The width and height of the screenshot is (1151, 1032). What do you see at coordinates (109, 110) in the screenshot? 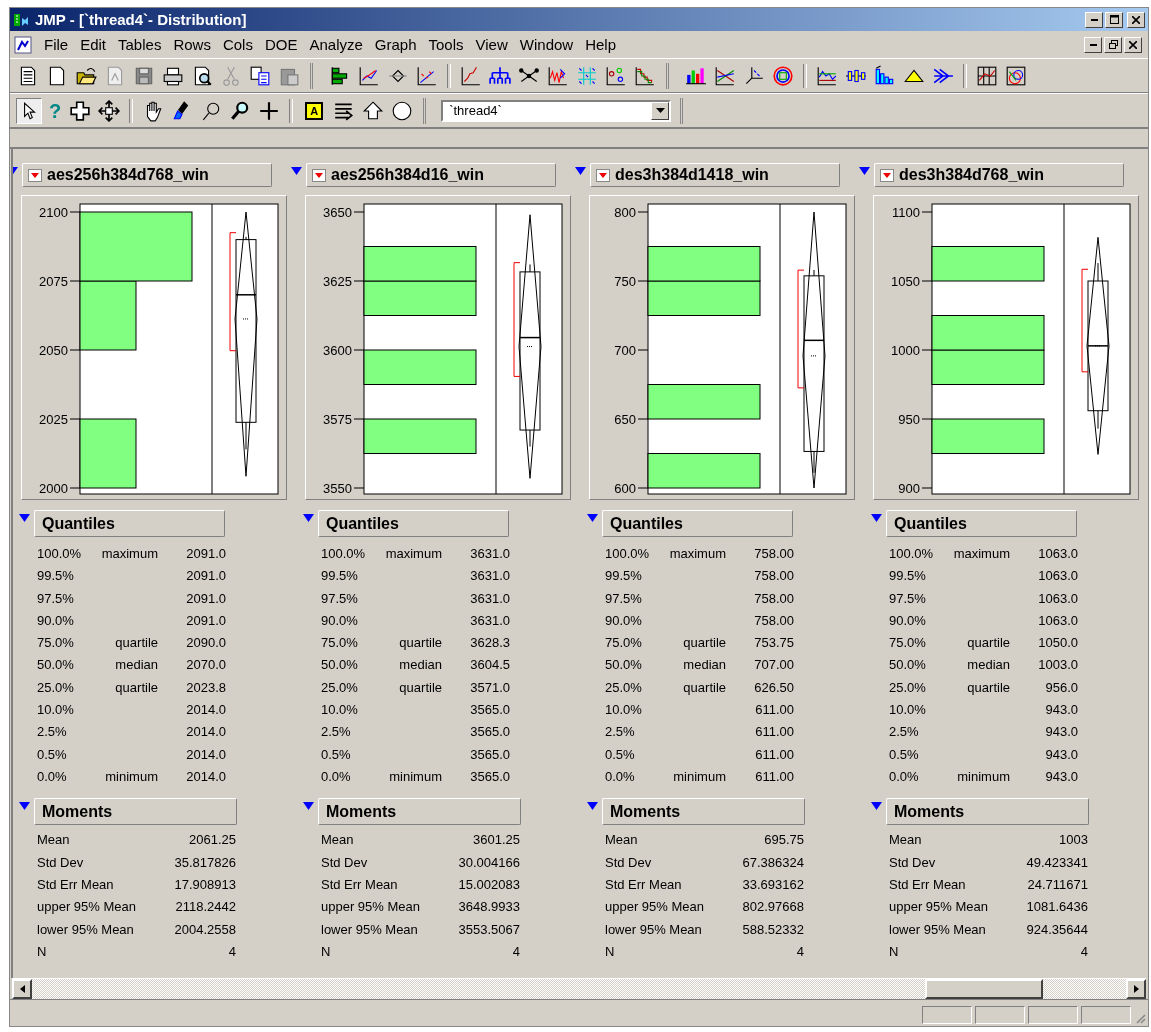
I see `move-arrows-icon` at bounding box center [109, 110].